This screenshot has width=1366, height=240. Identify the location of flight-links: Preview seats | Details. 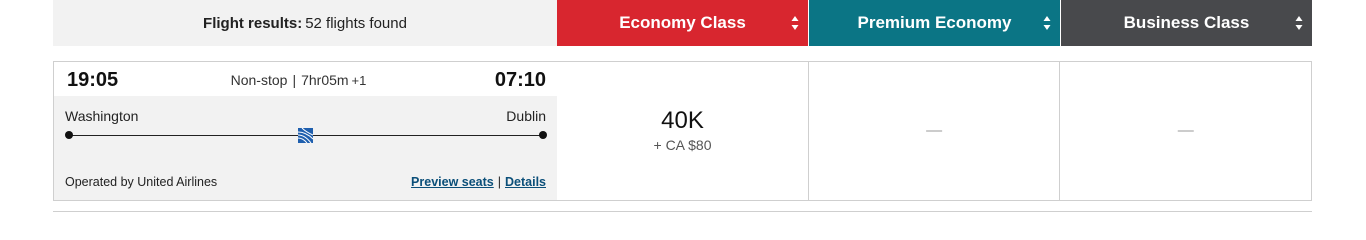
(478, 182).